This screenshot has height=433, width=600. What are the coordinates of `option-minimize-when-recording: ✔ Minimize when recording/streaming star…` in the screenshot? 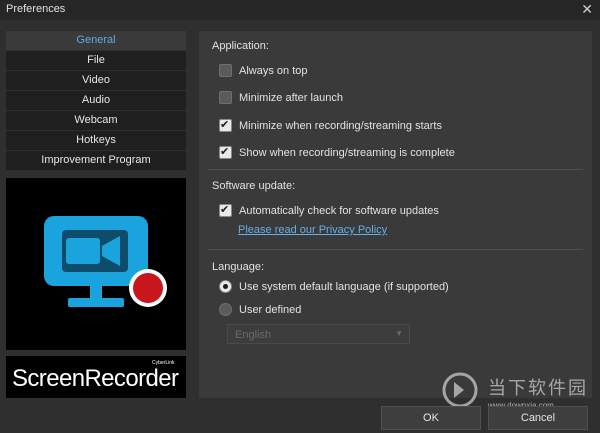 It's located at (330, 125).